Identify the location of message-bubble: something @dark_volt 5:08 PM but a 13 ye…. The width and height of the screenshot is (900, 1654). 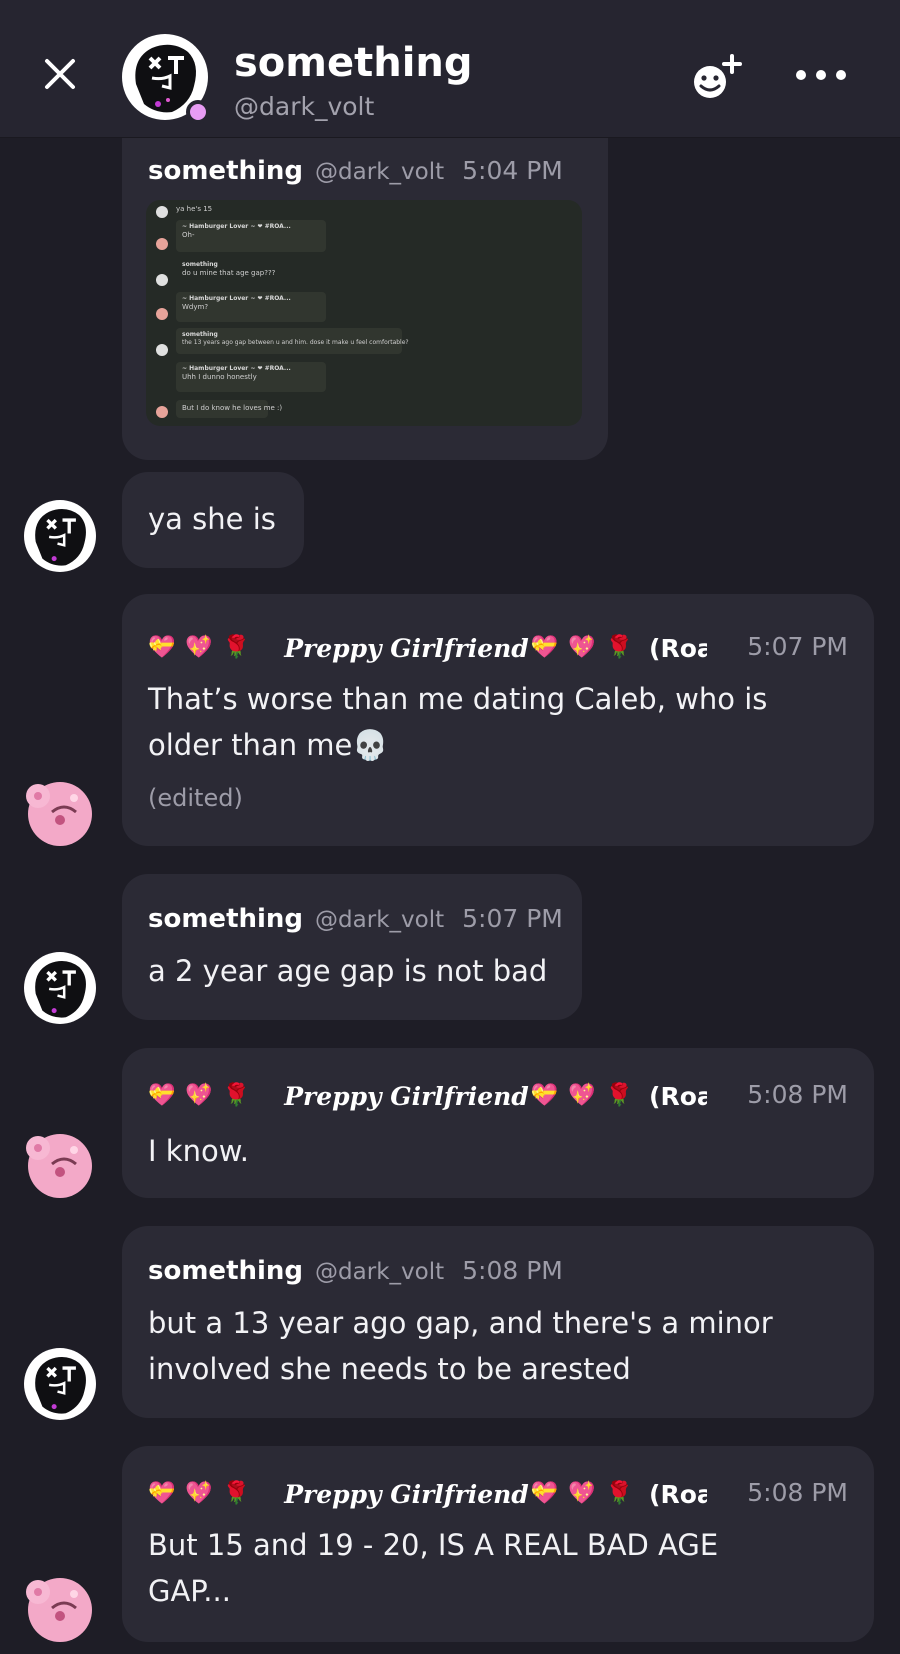
(498, 1322).